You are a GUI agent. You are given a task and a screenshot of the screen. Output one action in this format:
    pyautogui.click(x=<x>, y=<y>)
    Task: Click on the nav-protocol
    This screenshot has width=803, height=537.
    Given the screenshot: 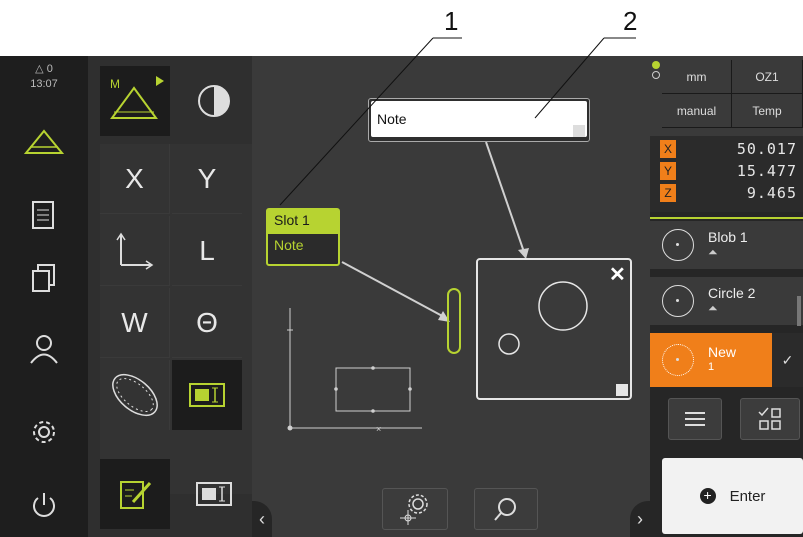 What is the action you would take?
    pyautogui.click(x=44, y=215)
    